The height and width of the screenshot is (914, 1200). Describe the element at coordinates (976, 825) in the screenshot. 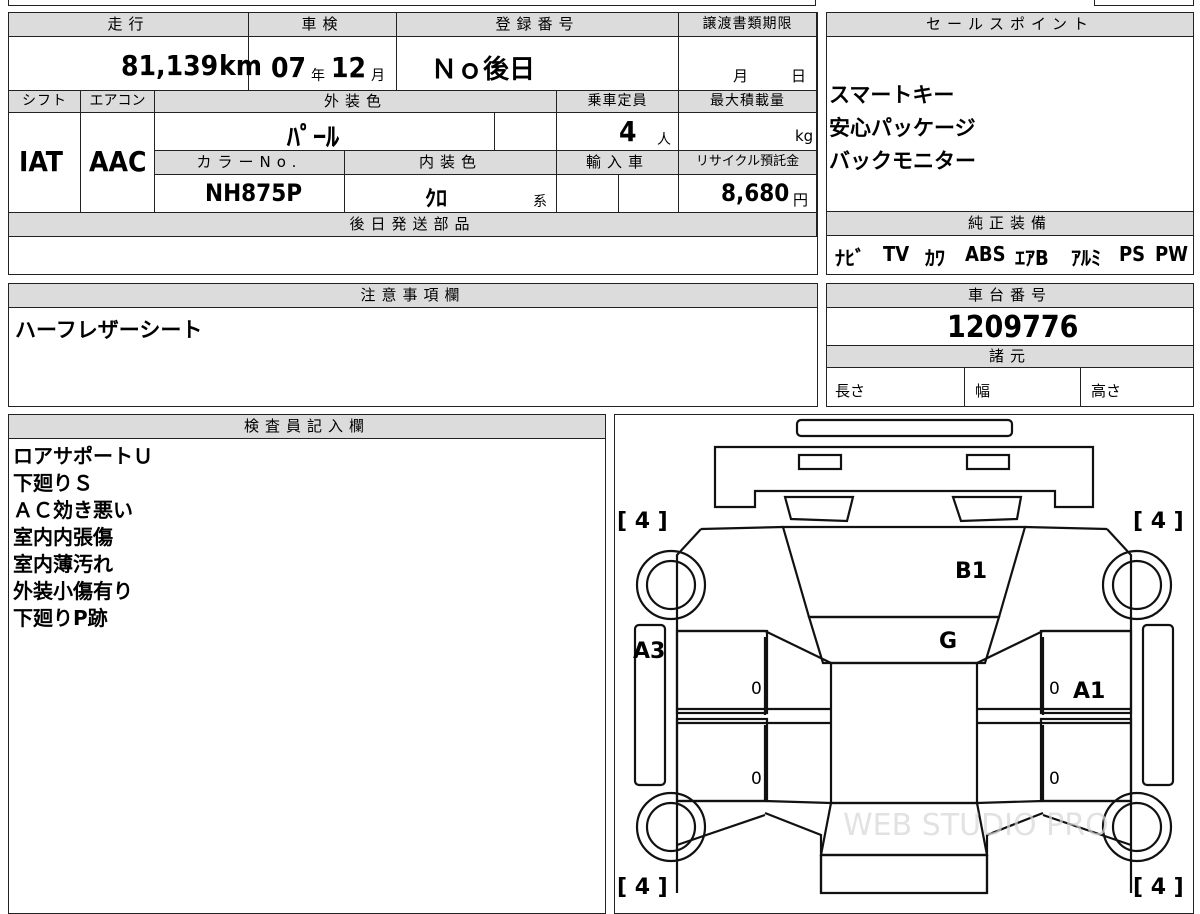

I see `watermark: WEB STUDIO PRO` at that location.